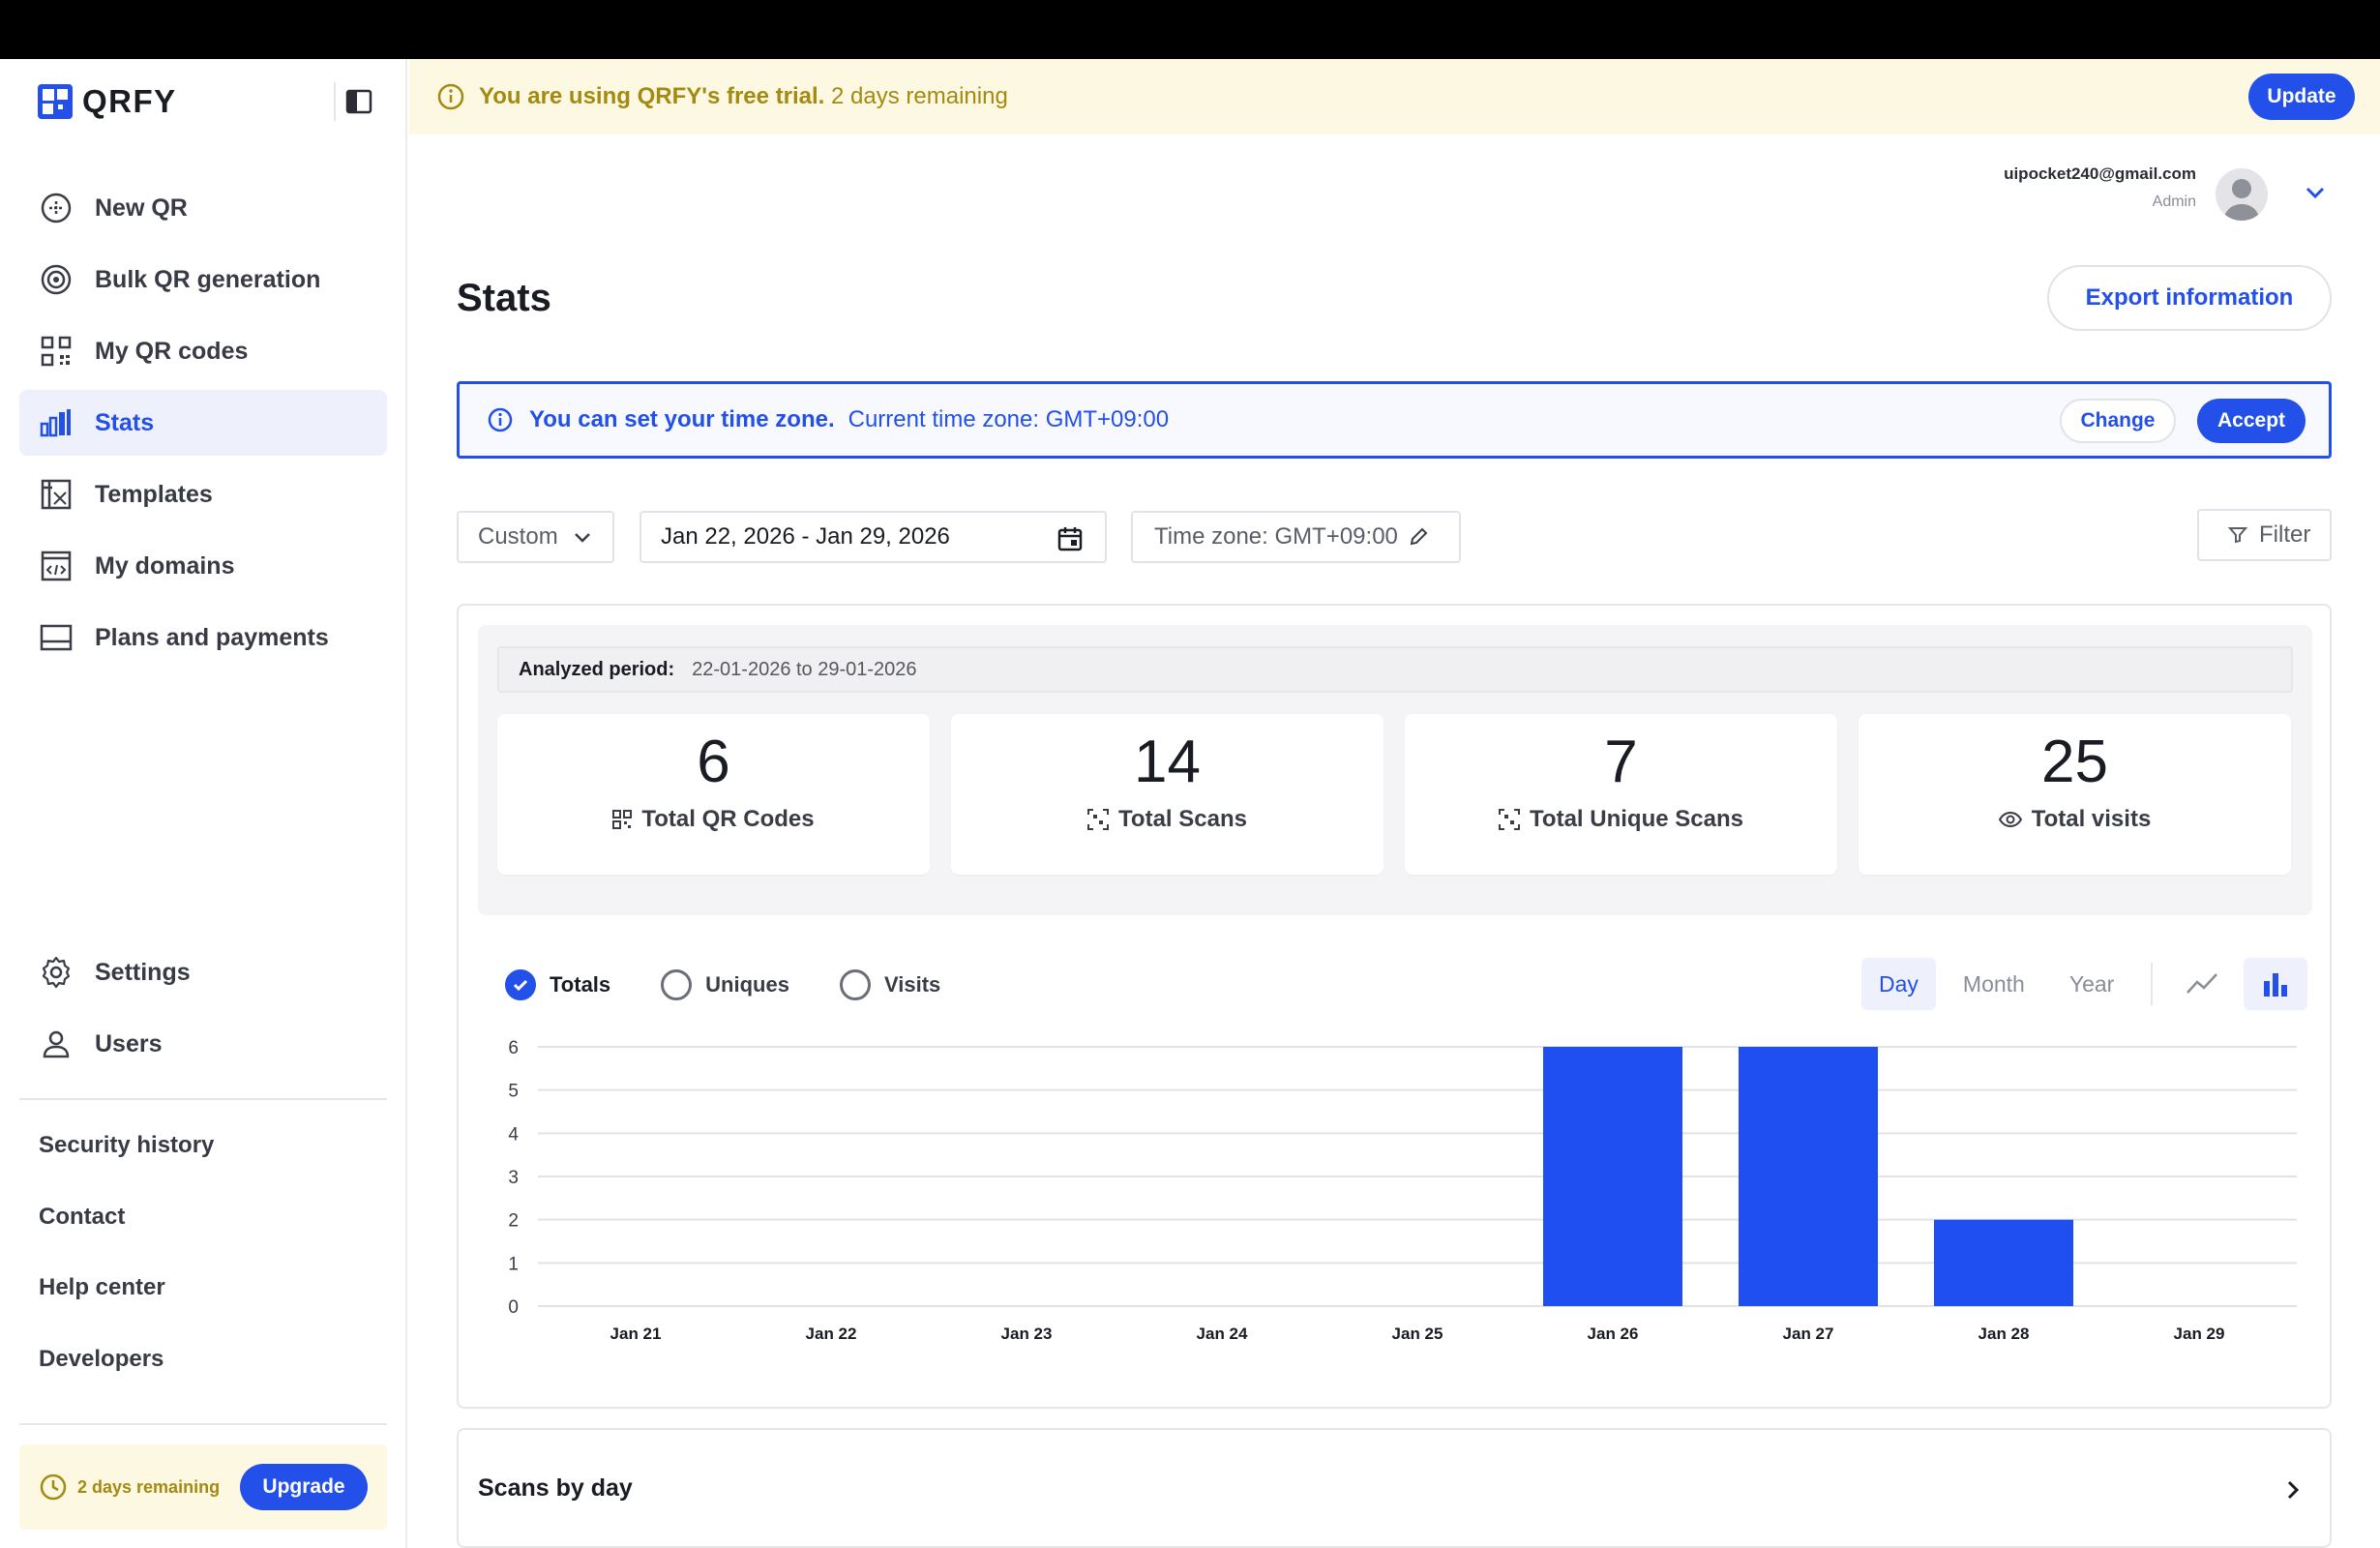 The image size is (2380, 1548). Describe the element at coordinates (2004, 1334) in the screenshot. I see `x-tick-label: Jan 28` at that location.